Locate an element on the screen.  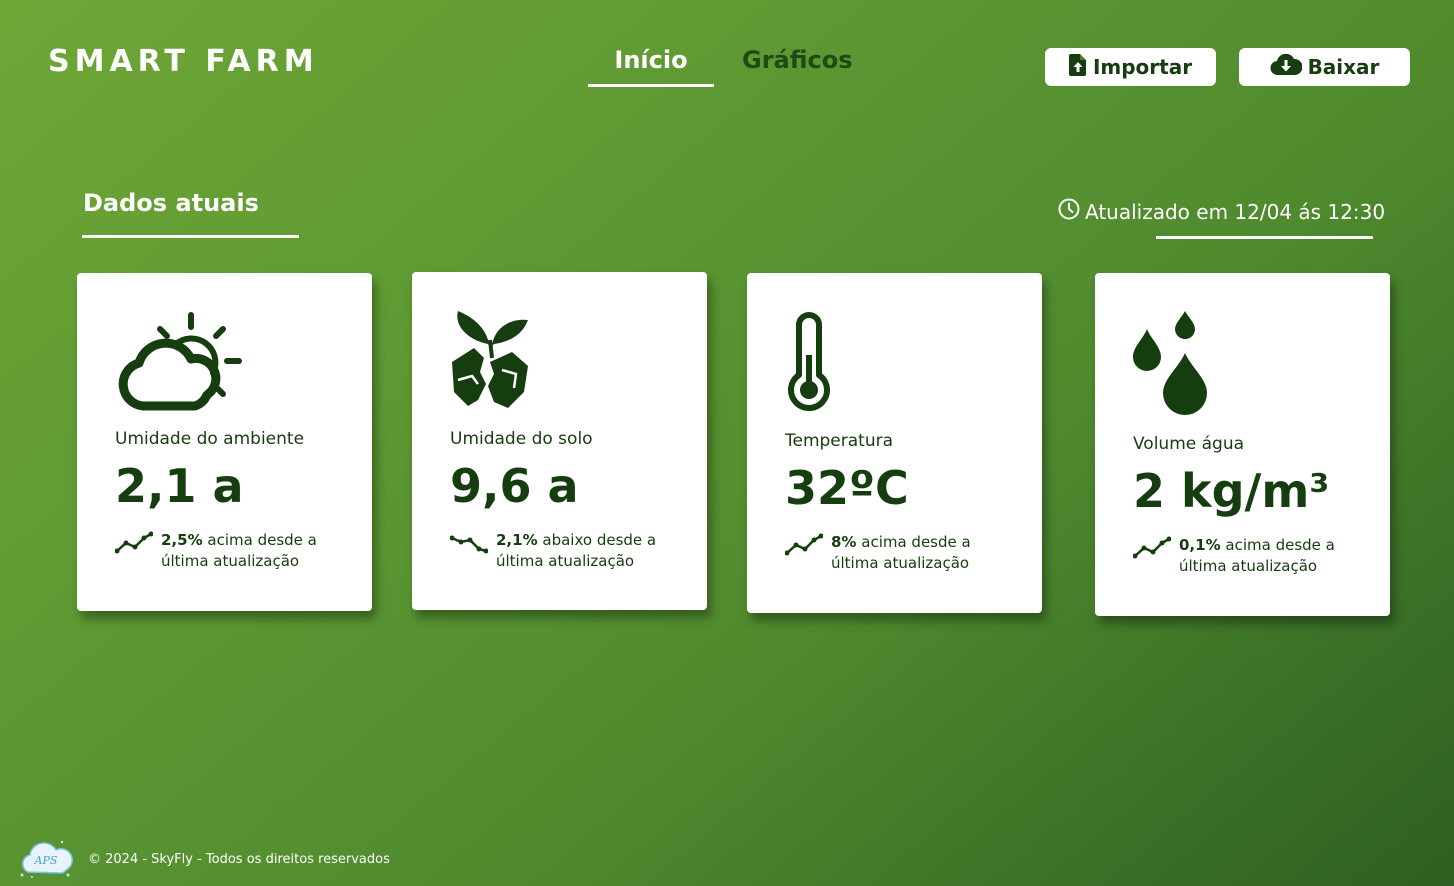
card-change: 2,1% abaixo desde a última atualização is located at coordinates (553, 551).